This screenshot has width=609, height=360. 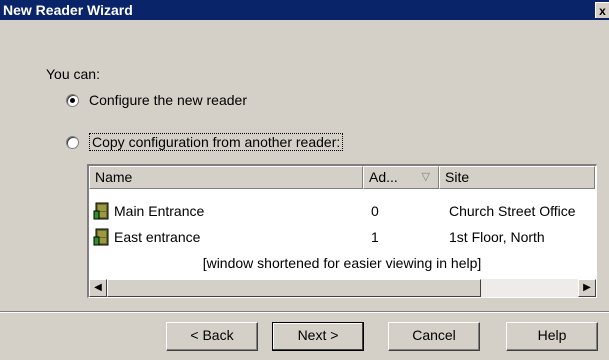 I want to click on option-copy-configuration-label: Copy configuration from another reader:, so click(x=216, y=142).